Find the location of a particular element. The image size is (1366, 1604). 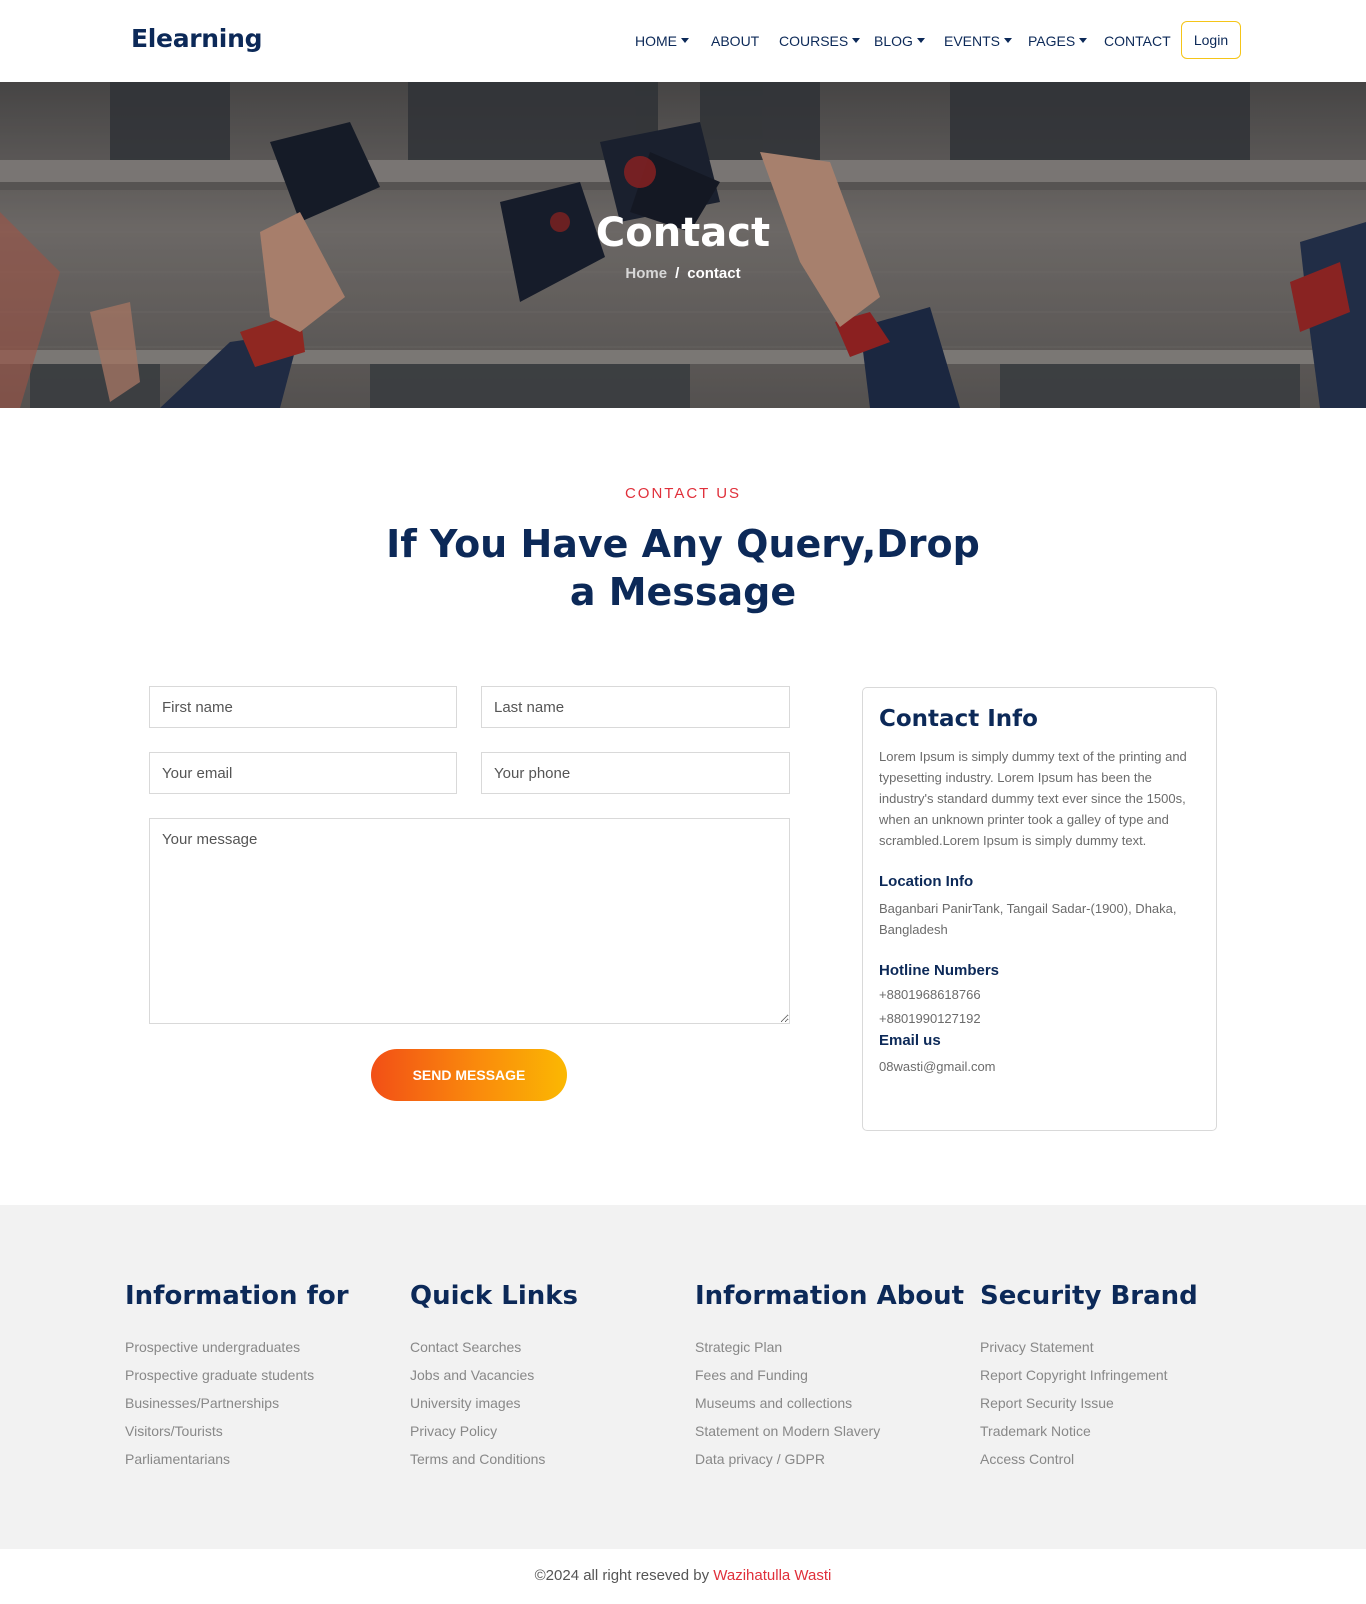

email-field is located at coordinates (303, 773).